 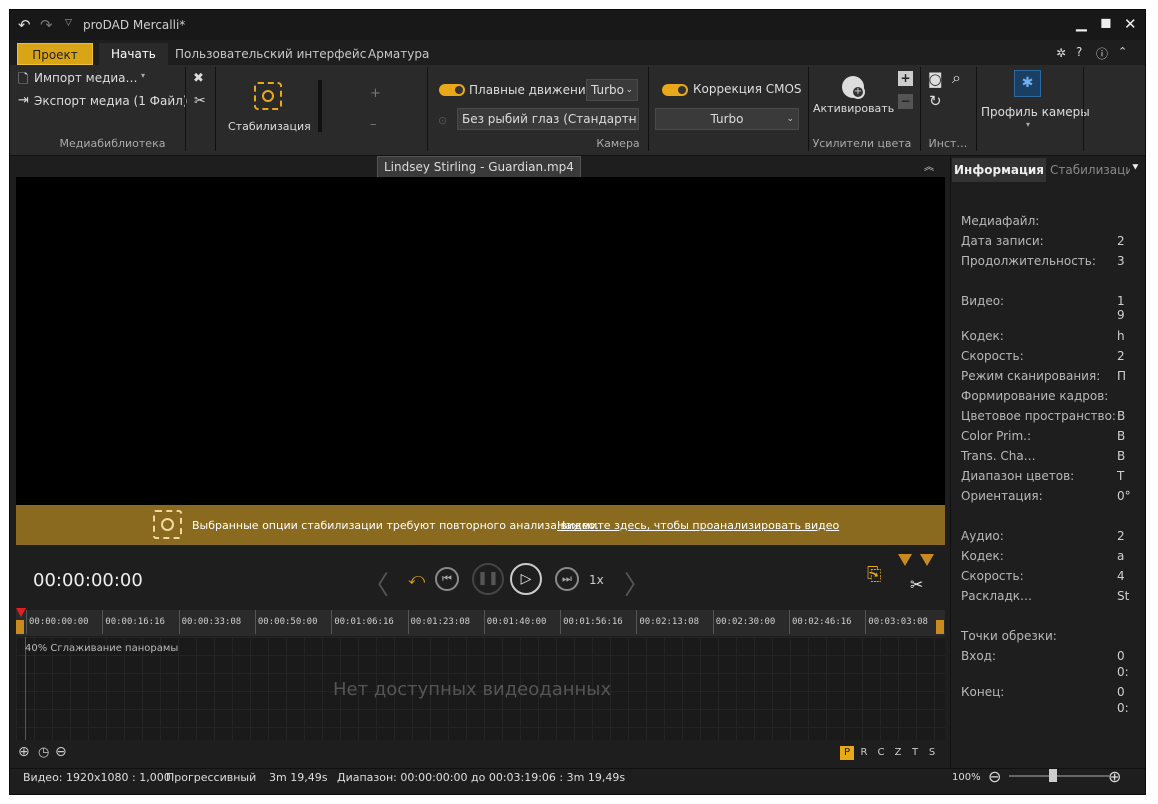 What do you see at coordinates (438, 622) in the screenshot?
I see `timeline-tick-label: 00:01:23:08` at bounding box center [438, 622].